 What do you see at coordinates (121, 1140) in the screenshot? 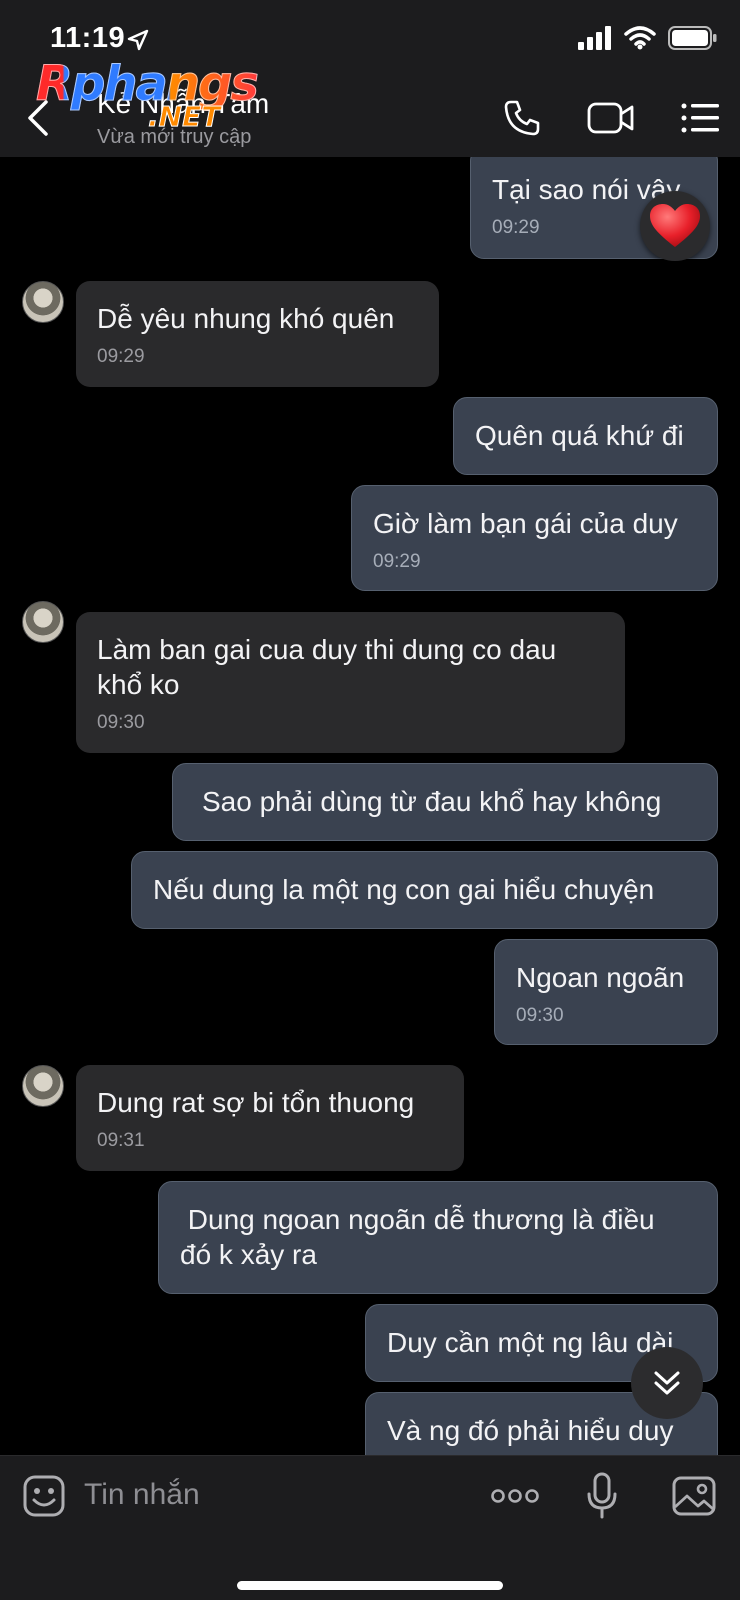
I see `message-time: 09:31` at bounding box center [121, 1140].